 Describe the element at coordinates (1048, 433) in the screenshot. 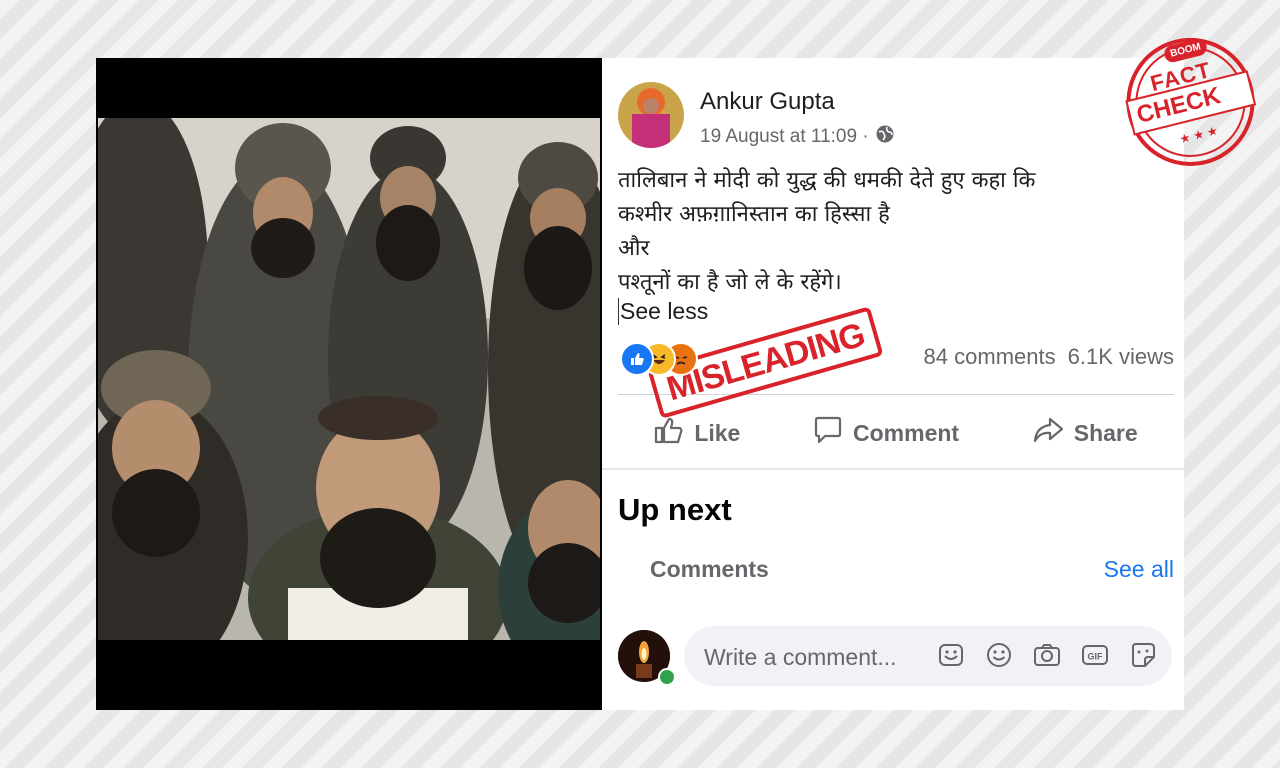

I see `share-icon` at that location.